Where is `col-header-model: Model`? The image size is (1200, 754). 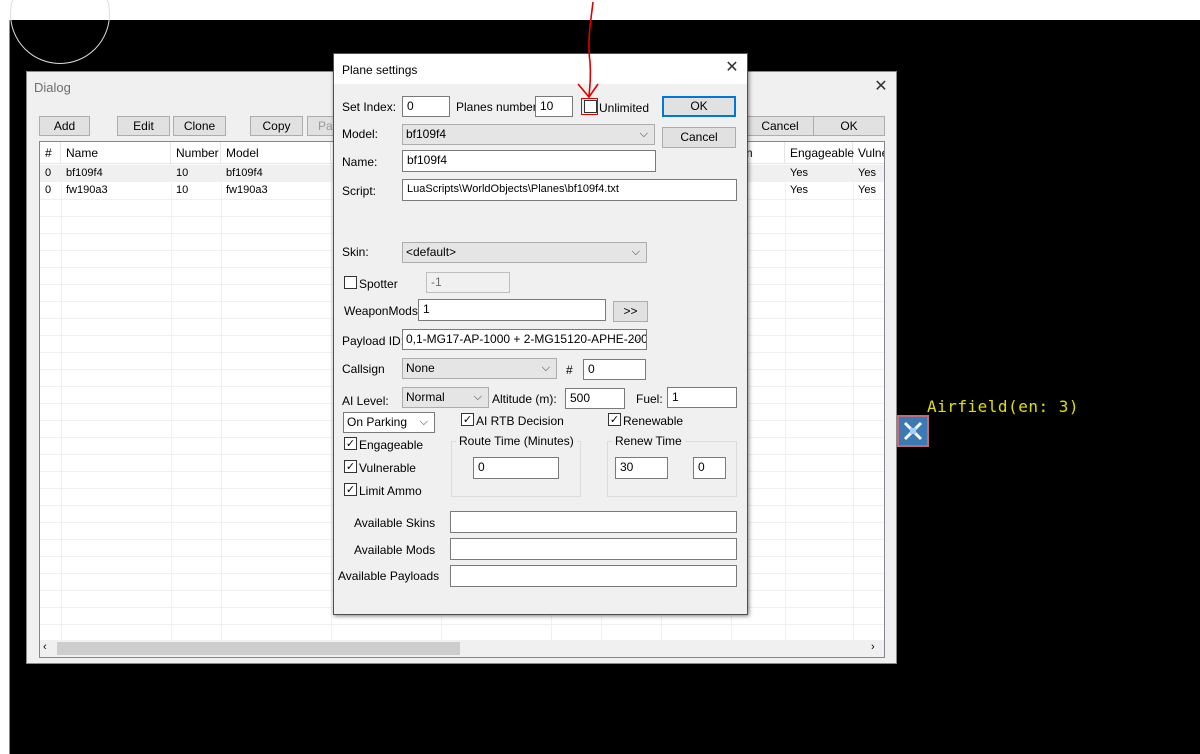
col-header-model: Model is located at coordinates (276, 153).